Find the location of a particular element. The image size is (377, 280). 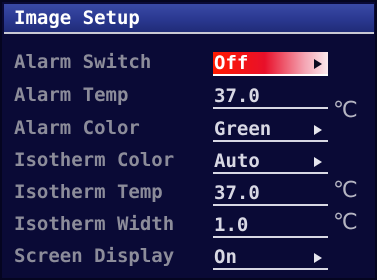

alarm-color-label: Alarm Color is located at coordinates (77, 128).